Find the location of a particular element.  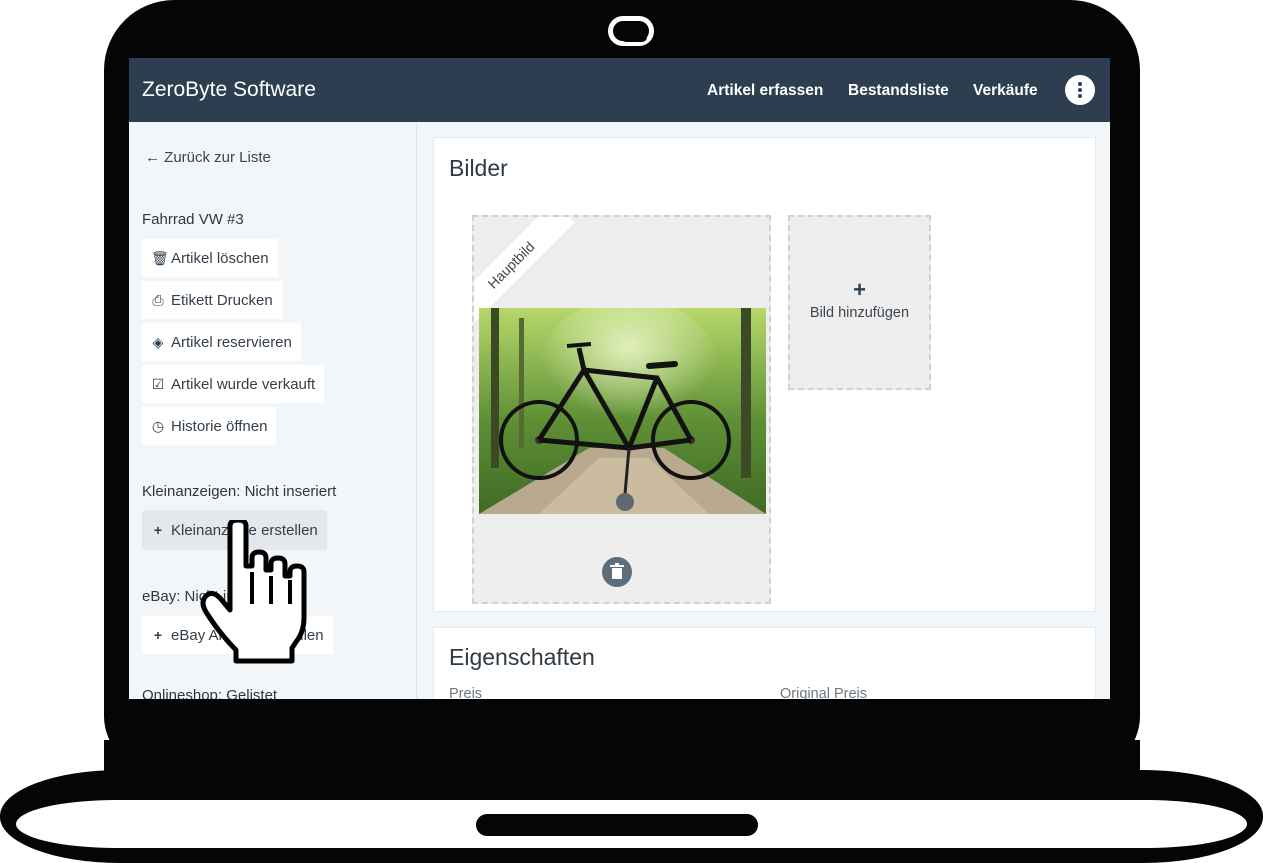

nav-bestandsliste: Bestandsliste is located at coordinates (898, 91).